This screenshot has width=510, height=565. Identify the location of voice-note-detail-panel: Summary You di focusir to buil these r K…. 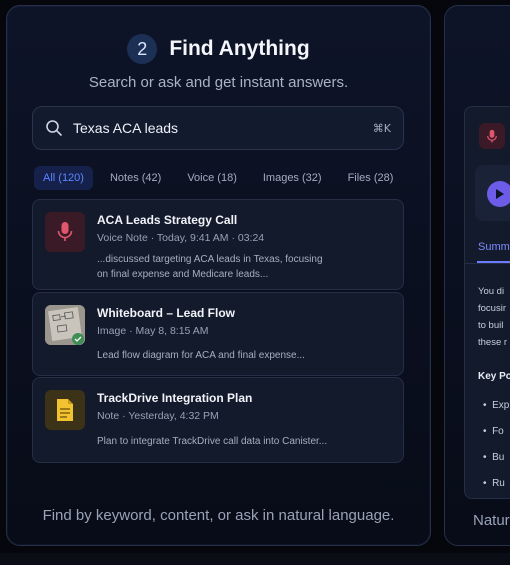
(477, 275).